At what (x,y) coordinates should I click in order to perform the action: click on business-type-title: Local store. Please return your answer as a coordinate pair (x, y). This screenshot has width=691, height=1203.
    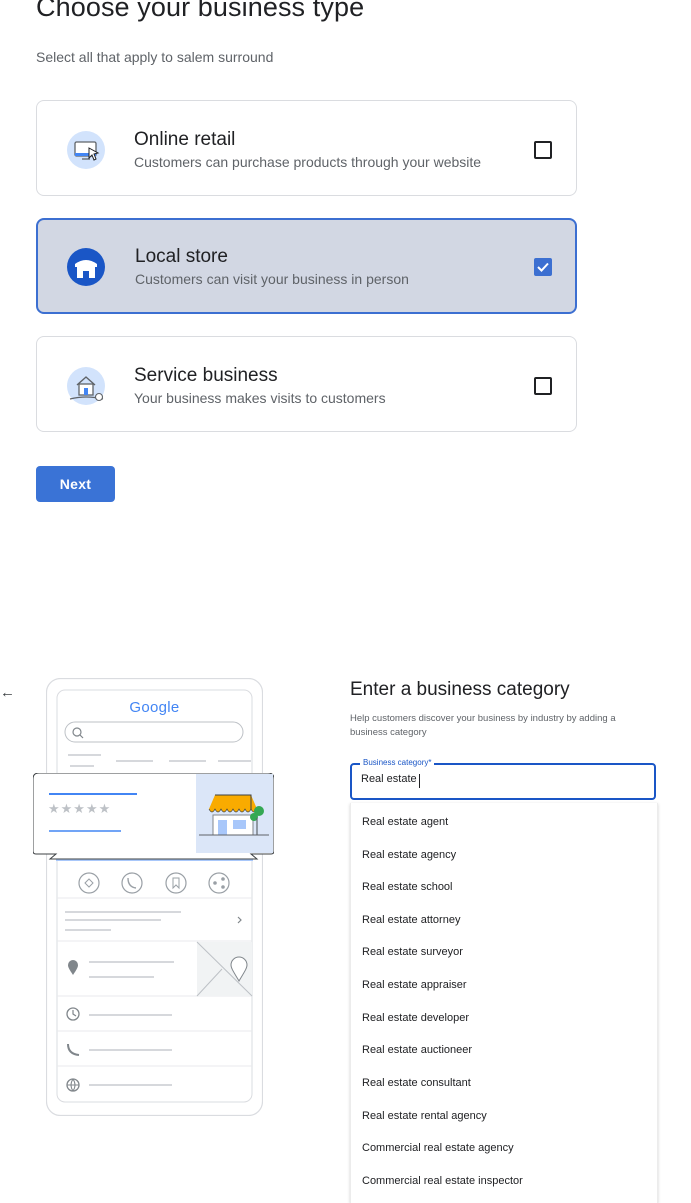
    Looking at the image, I should click on (181, 256).